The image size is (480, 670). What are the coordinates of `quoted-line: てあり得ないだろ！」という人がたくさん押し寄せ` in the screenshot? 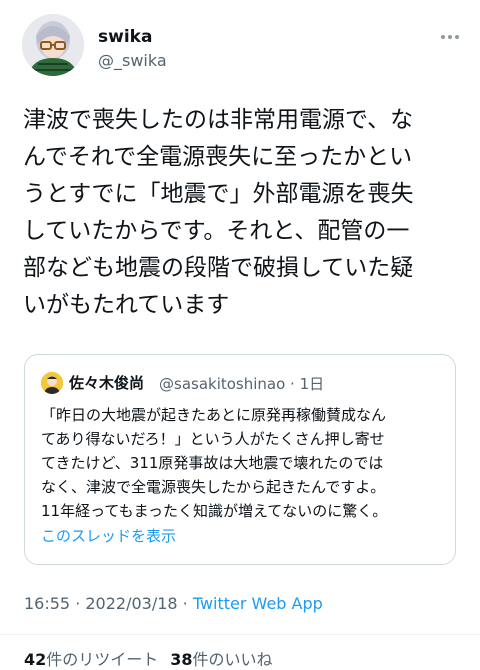 It's located at (213, 439).